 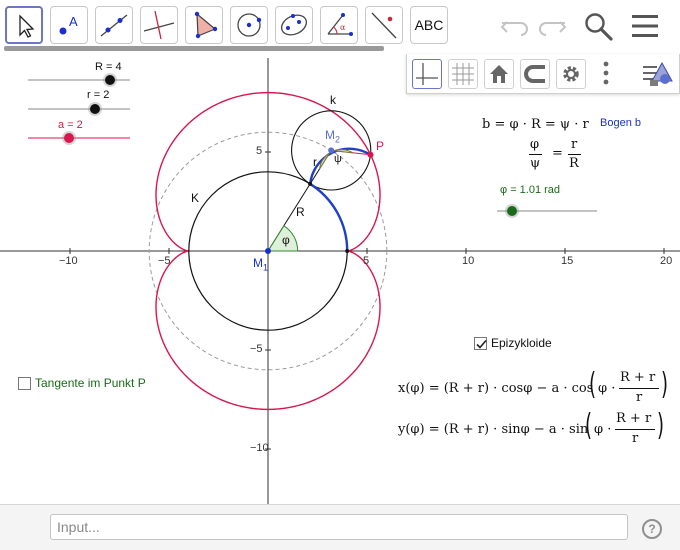 What do you see at coordinates (634, 418) in the screenshot?
I see `formula-y-frac-num: R + r` at bounding box center [634, 418].